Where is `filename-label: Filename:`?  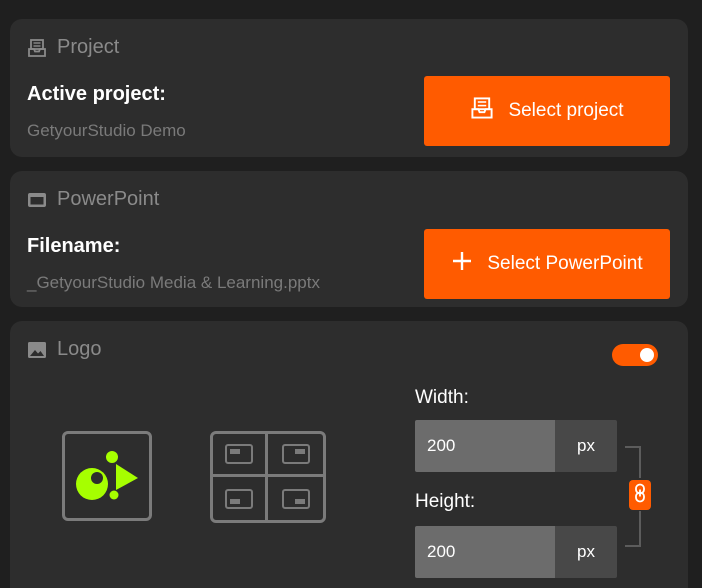
filename-label: Filename: is located at coordinates (74, 246).